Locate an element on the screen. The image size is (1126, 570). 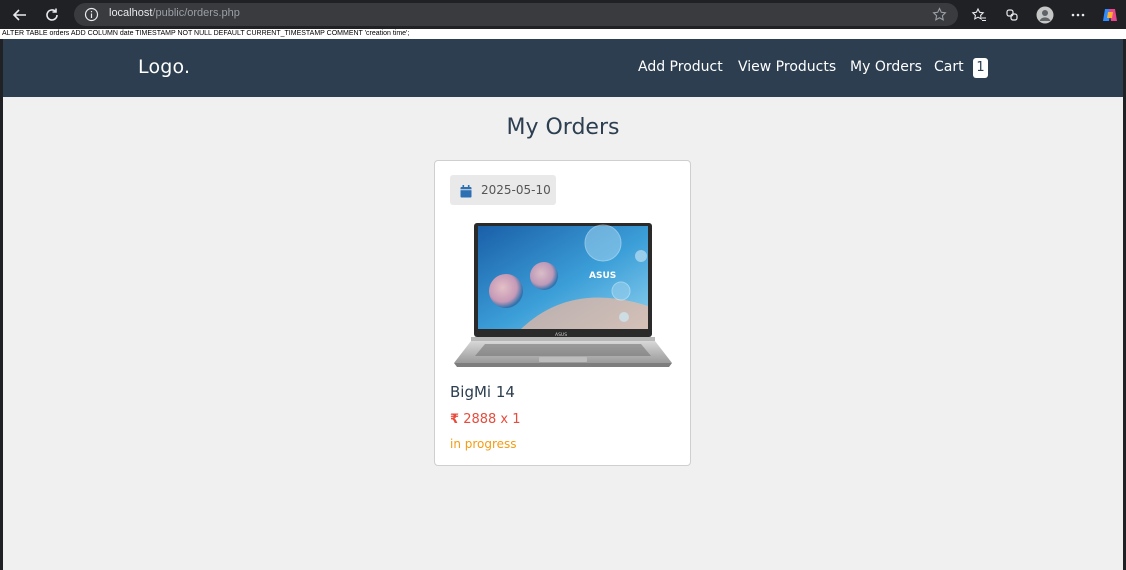
site-logo: Logo. is located at coordinates (164, 67).